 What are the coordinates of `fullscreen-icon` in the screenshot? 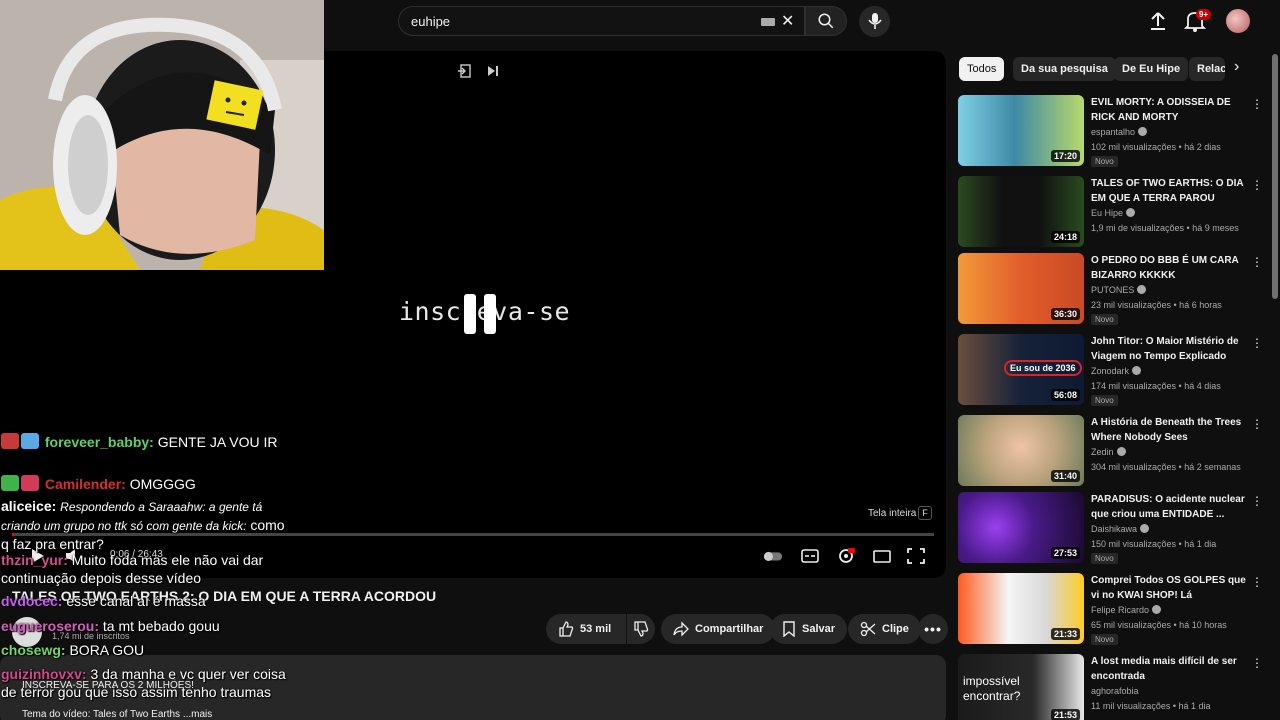 It's located at (916, 556).